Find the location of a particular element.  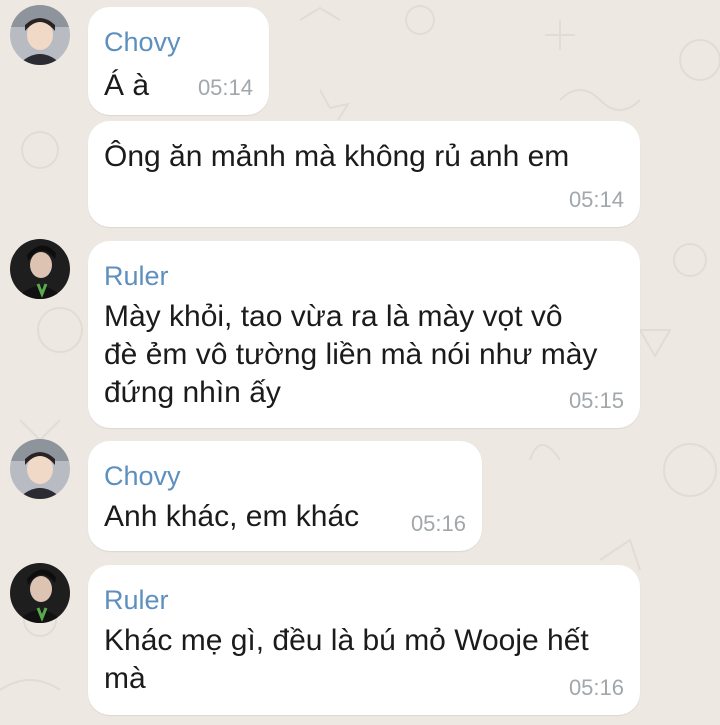

message-bubble: Chovy Anh khác, em khác 05:16 is located at coordinates (285, 496).